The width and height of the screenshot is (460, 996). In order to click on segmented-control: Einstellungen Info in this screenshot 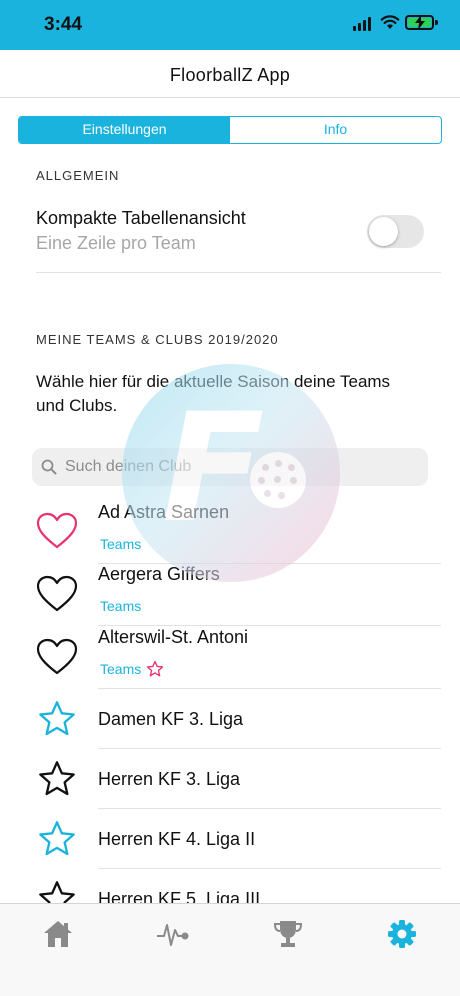, I will do `click(230, 130)`.